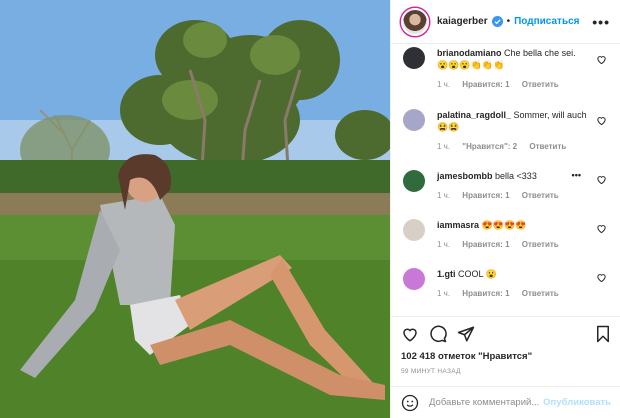 The image size is (620, 418). What do you see at coordinates (577, 402) in the screenshot?
I see `publish-button: Опубликовать` at bounding box center [577, 402].